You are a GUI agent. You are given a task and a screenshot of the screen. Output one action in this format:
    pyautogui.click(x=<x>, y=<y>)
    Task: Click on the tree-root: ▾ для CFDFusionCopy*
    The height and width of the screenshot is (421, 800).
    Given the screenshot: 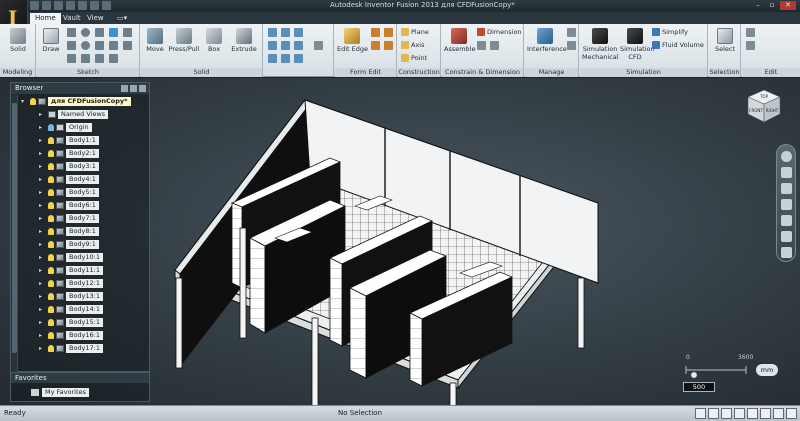 What is the action you would take?
    pyautogui.click(x=76, y=101)
    